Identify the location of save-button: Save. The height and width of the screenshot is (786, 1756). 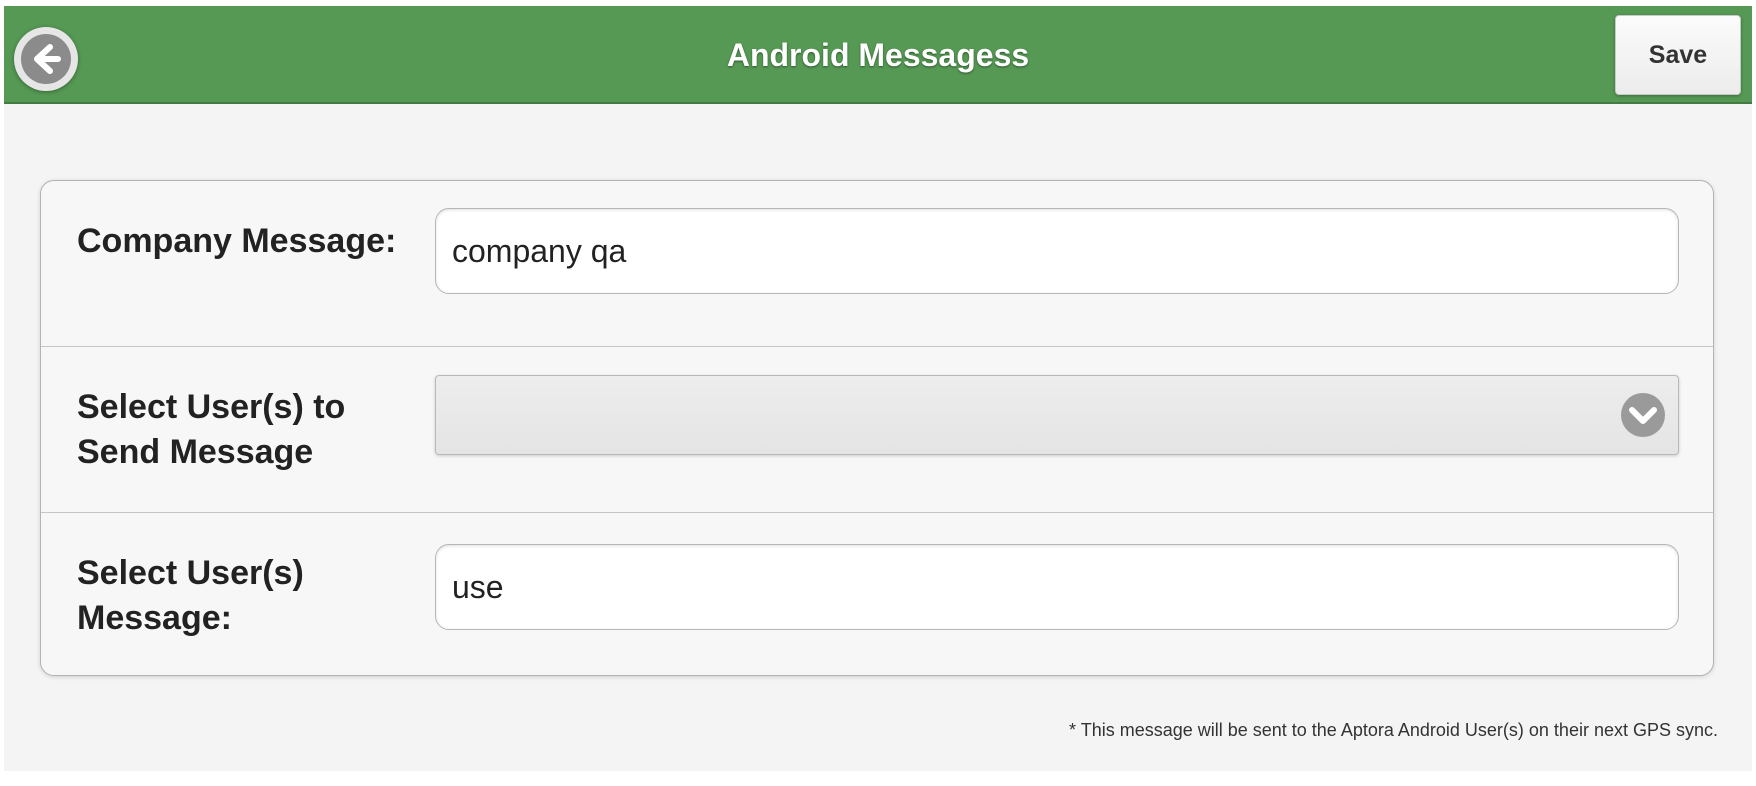
(1678, 55).